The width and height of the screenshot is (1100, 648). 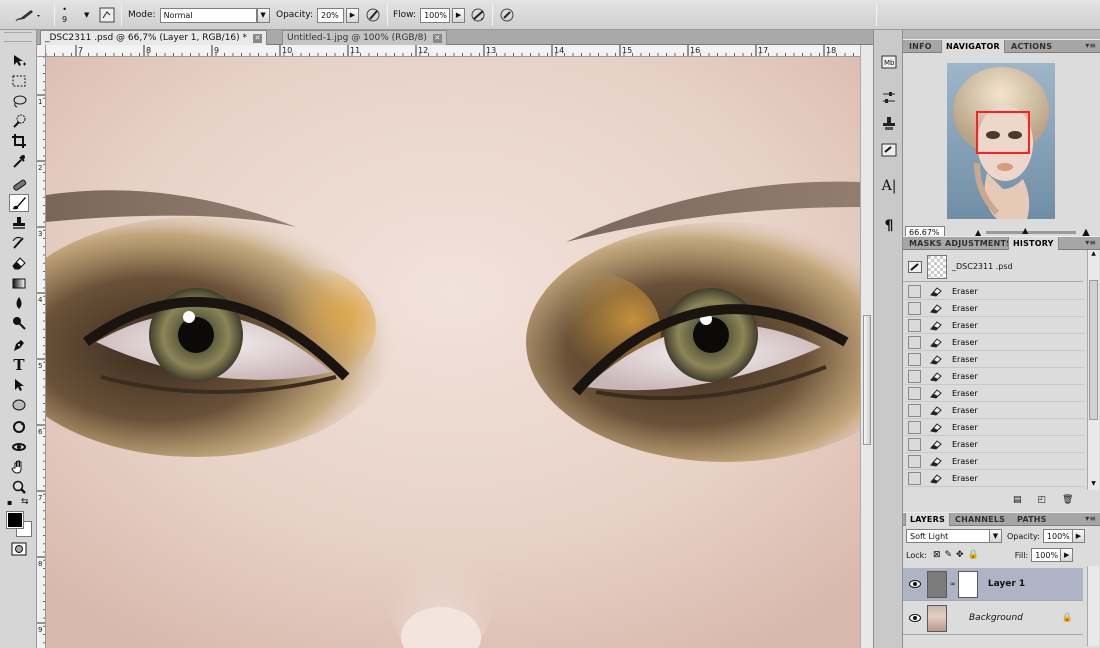 What do you see at coordinates (19, 203) in the screenshot?
I see `brush-tool` at bounding box center [19, 203].